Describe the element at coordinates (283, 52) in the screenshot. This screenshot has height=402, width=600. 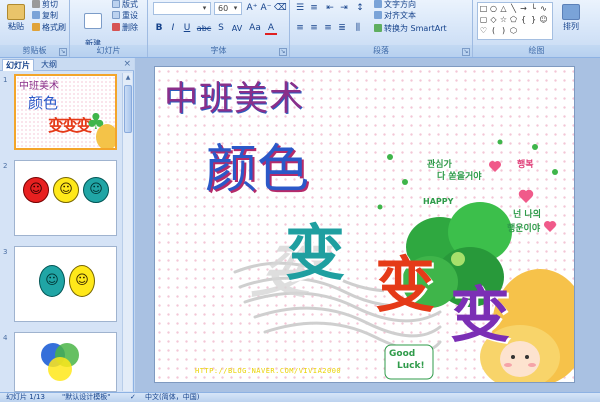
I see `font-launcher-icon: ↘` at that location.